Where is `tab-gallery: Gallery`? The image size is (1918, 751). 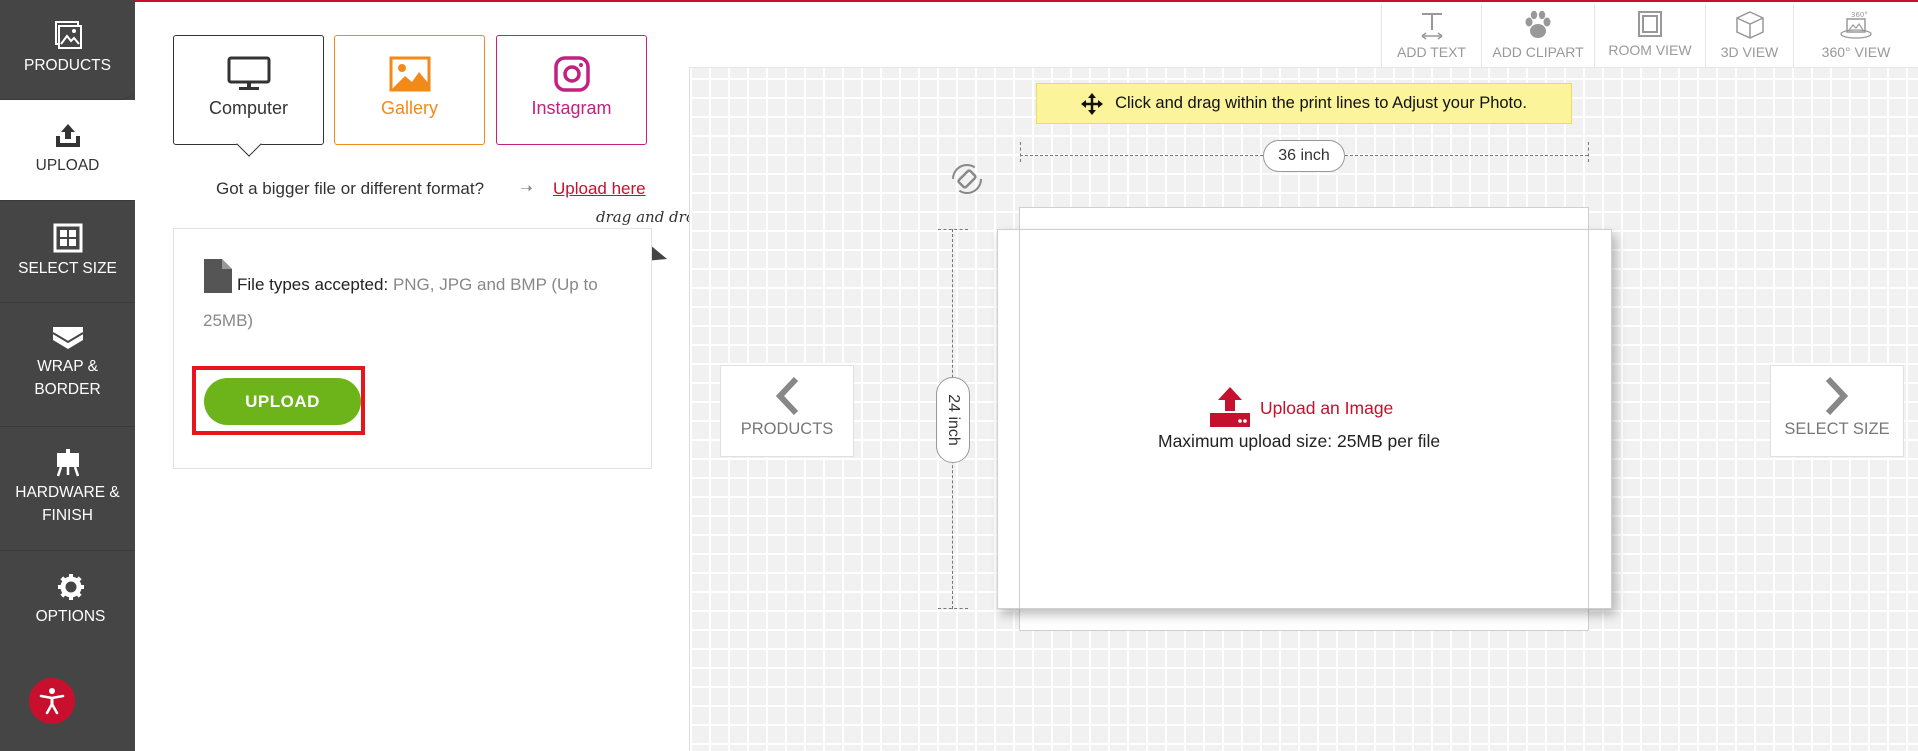
tab-gallery: Gallery is located at coordinates (409, 90).